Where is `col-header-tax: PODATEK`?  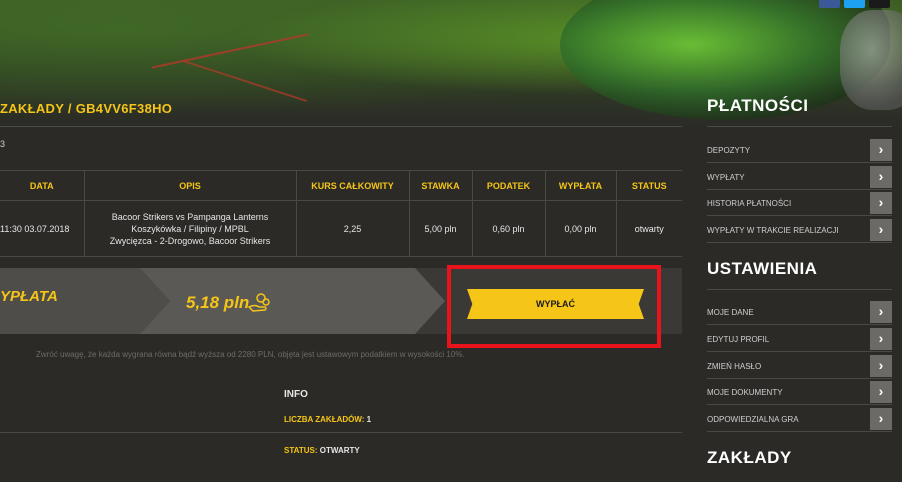 col-header-tax: PODATEK is located at coordinates (509, 185).